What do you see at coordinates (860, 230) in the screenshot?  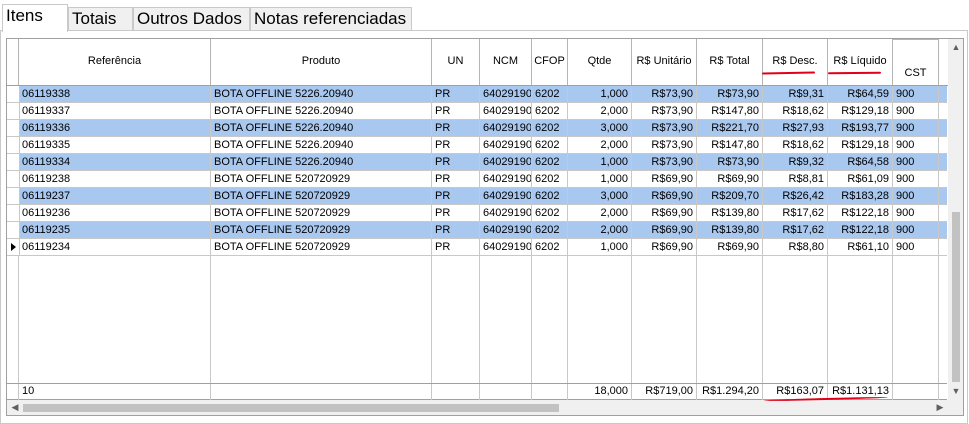 I see `cell-liquido: R$122,18` at bounding box center [860, 230].